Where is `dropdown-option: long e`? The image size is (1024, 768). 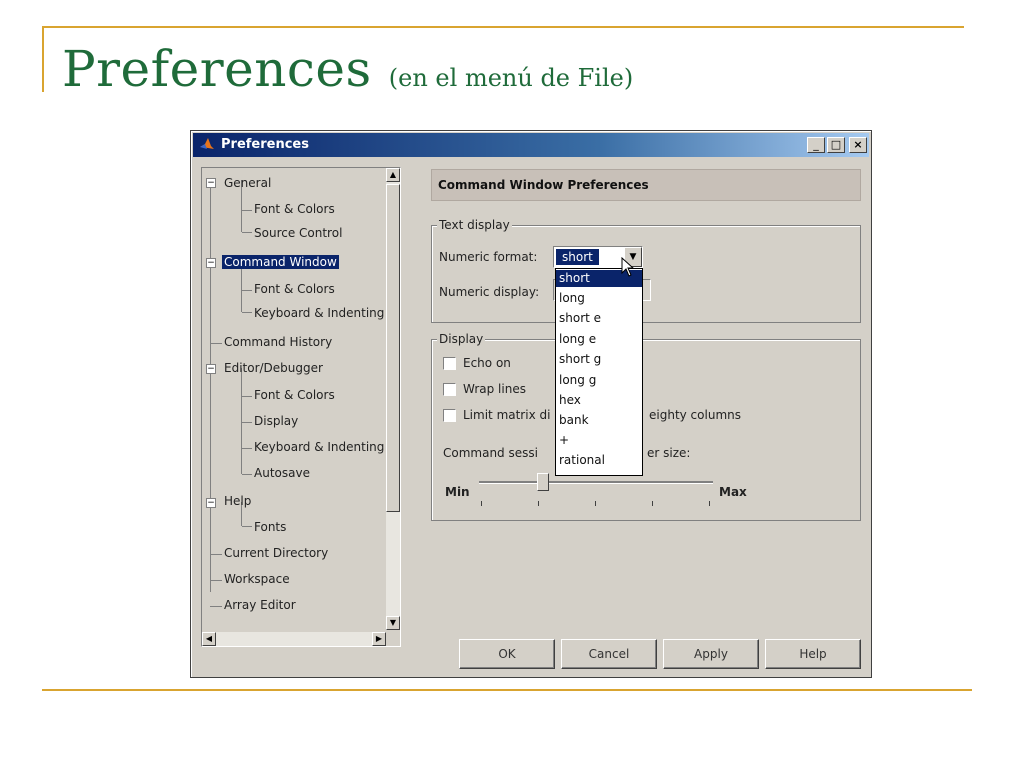
dropdown-option: long e is located at coordinates (599, 339).